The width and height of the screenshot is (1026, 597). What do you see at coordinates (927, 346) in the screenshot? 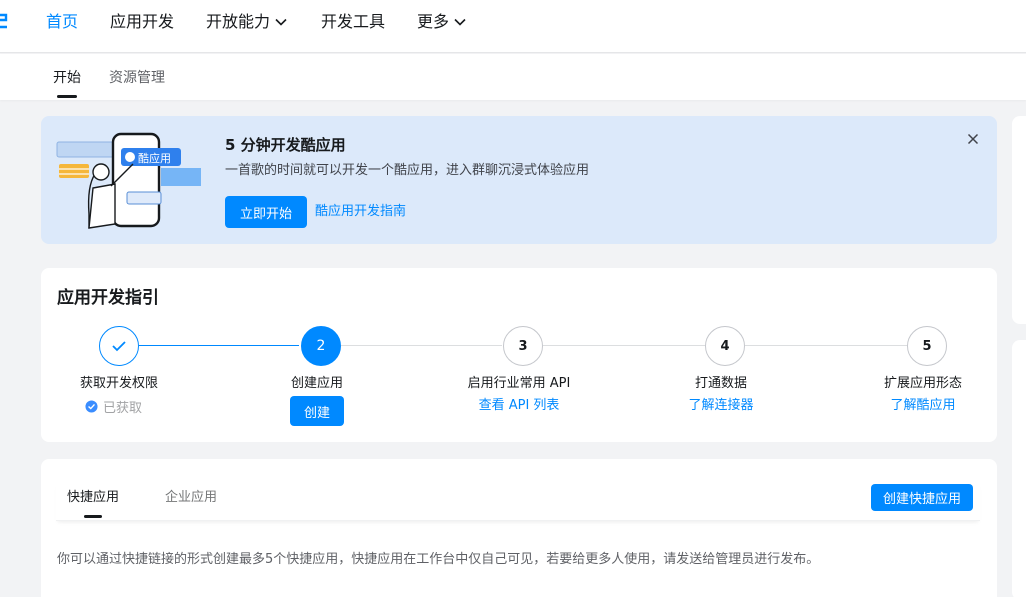
I see `step-5-circle: 5` at bounding box center [927, 346].